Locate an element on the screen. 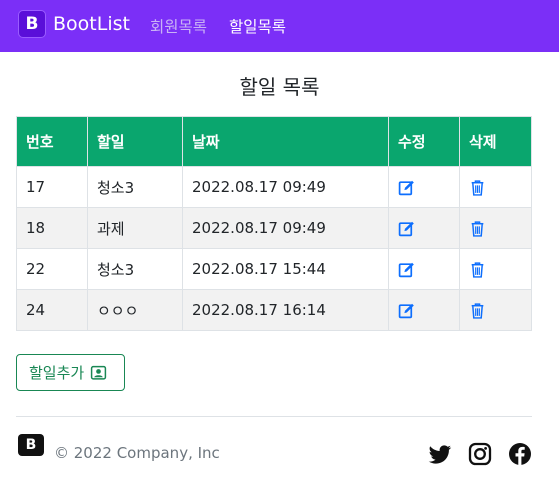 Image resolution: width=559 pixels, height=502 pixels. nav-link-todos: 할일목록 is located at coordinates (257, 26).